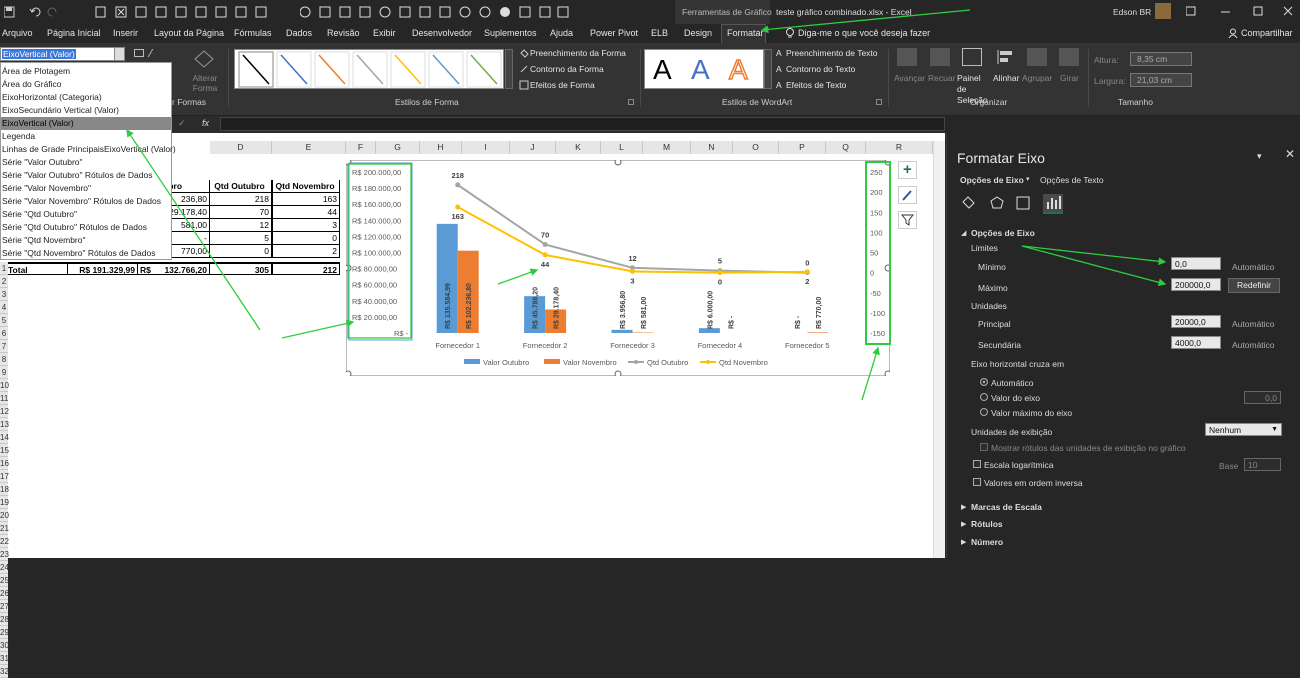  What do you see at coordinates (376, 204) in the screenshot?
I see `primary-tick-label: R$ 160.000,00` at bounding box center [376, 204].